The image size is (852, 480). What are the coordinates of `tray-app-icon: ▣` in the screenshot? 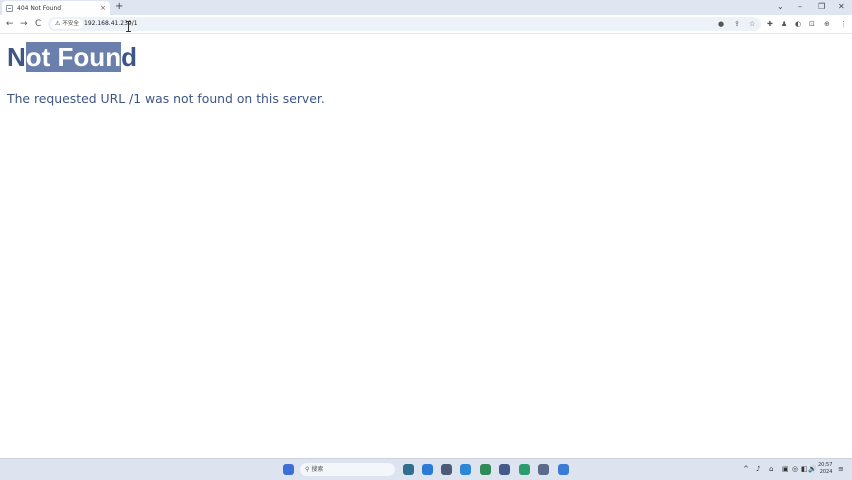 It's located at (785, 469).